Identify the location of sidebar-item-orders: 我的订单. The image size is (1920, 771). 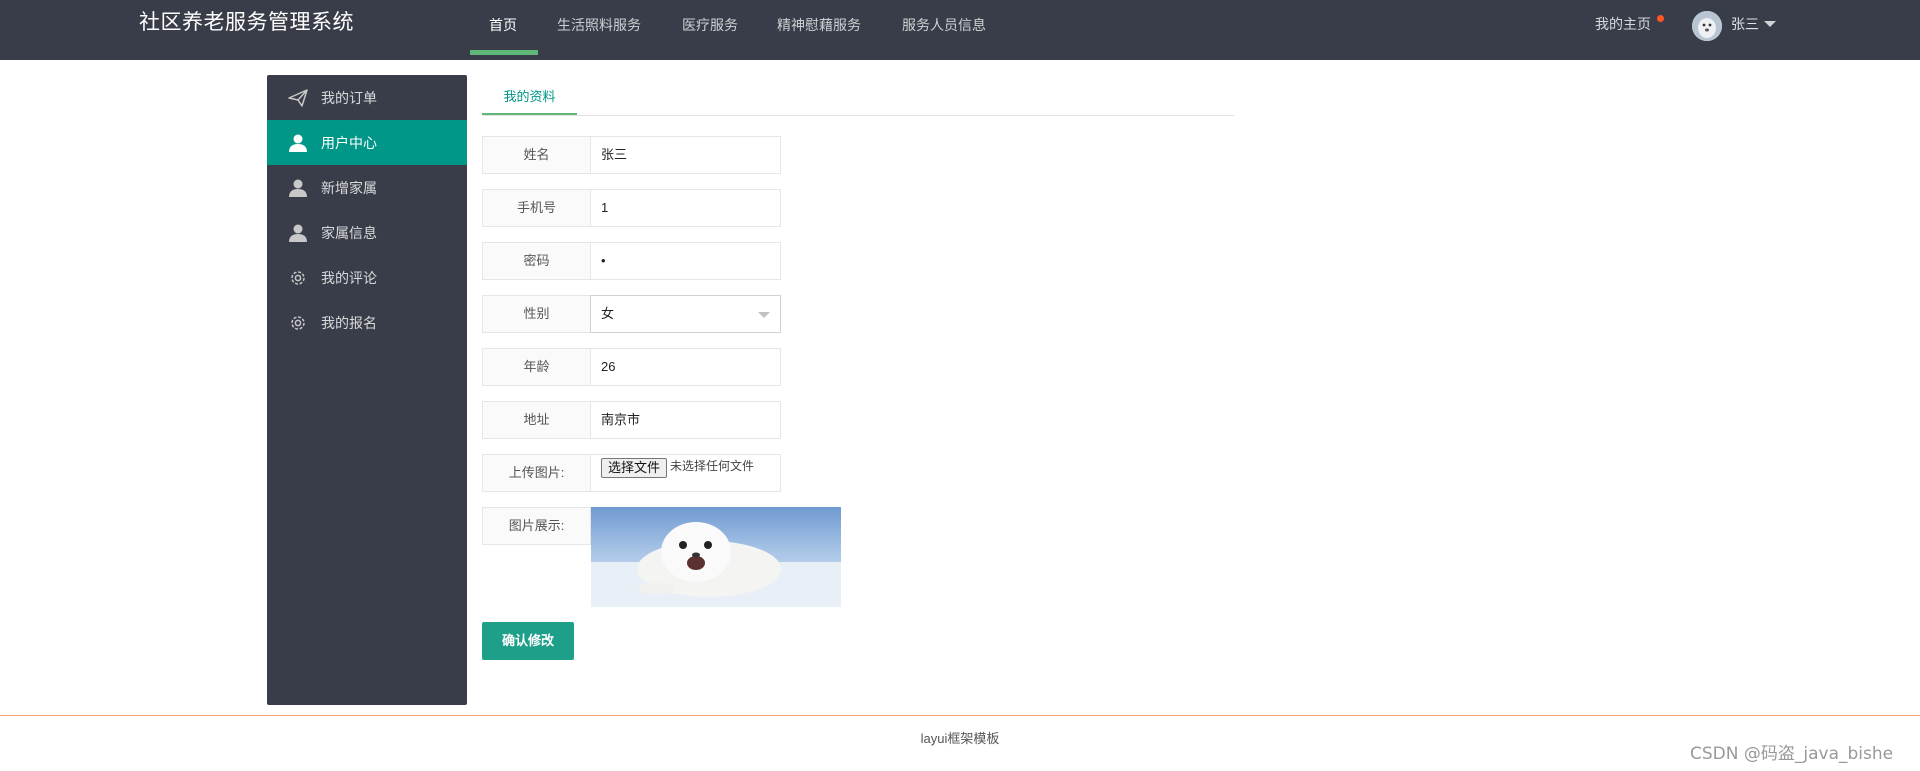
(367, 97).